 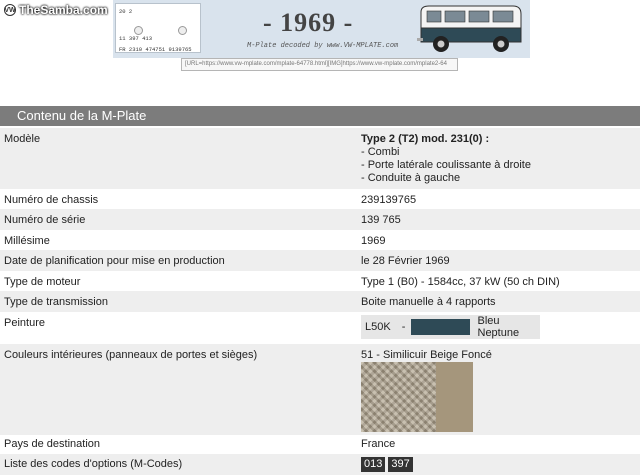 What do you see at coordinates (446, 165) in the screenshot?
I see `model-detail: - Porte latérale coulissante à droite` at bounding box center [446, 165].